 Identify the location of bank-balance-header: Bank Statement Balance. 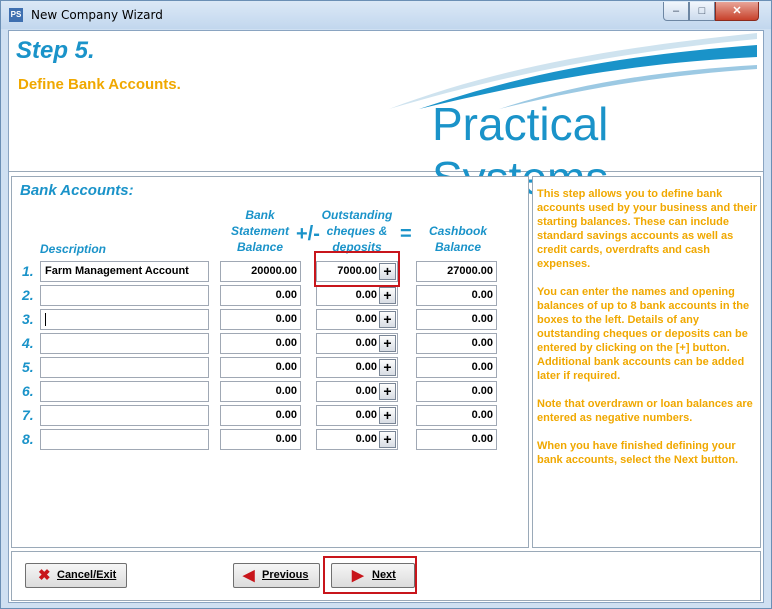
(260, 231).